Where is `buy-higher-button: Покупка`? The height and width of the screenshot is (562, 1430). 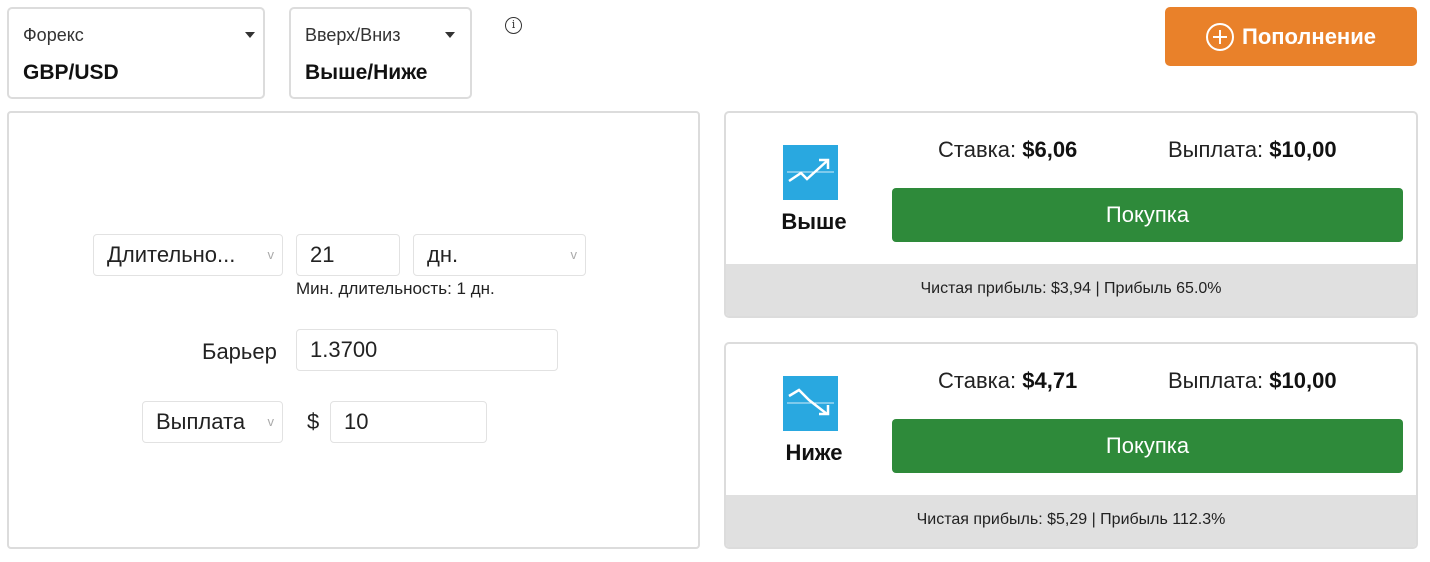 buy-higher-button: Покупка is located at coordinates (1147, 215).